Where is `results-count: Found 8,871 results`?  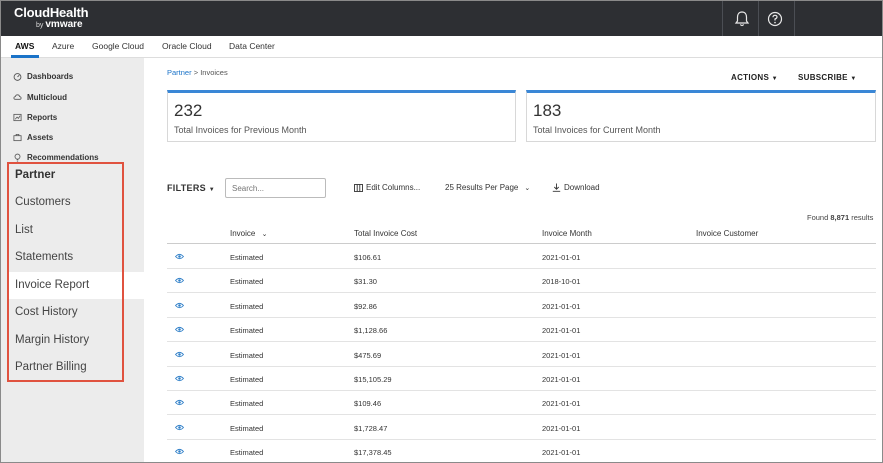
results-count: Found 8,871 results is located at coordinates (840, 217).